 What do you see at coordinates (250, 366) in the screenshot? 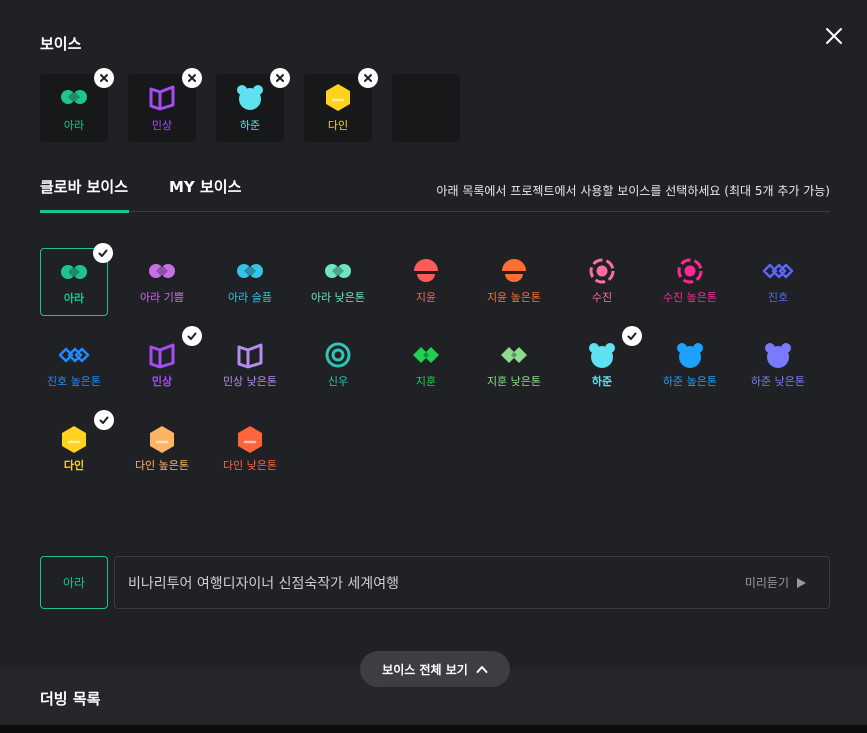
I see `voice-option: 민상 낮은톤` at bounding box center [250, 366].